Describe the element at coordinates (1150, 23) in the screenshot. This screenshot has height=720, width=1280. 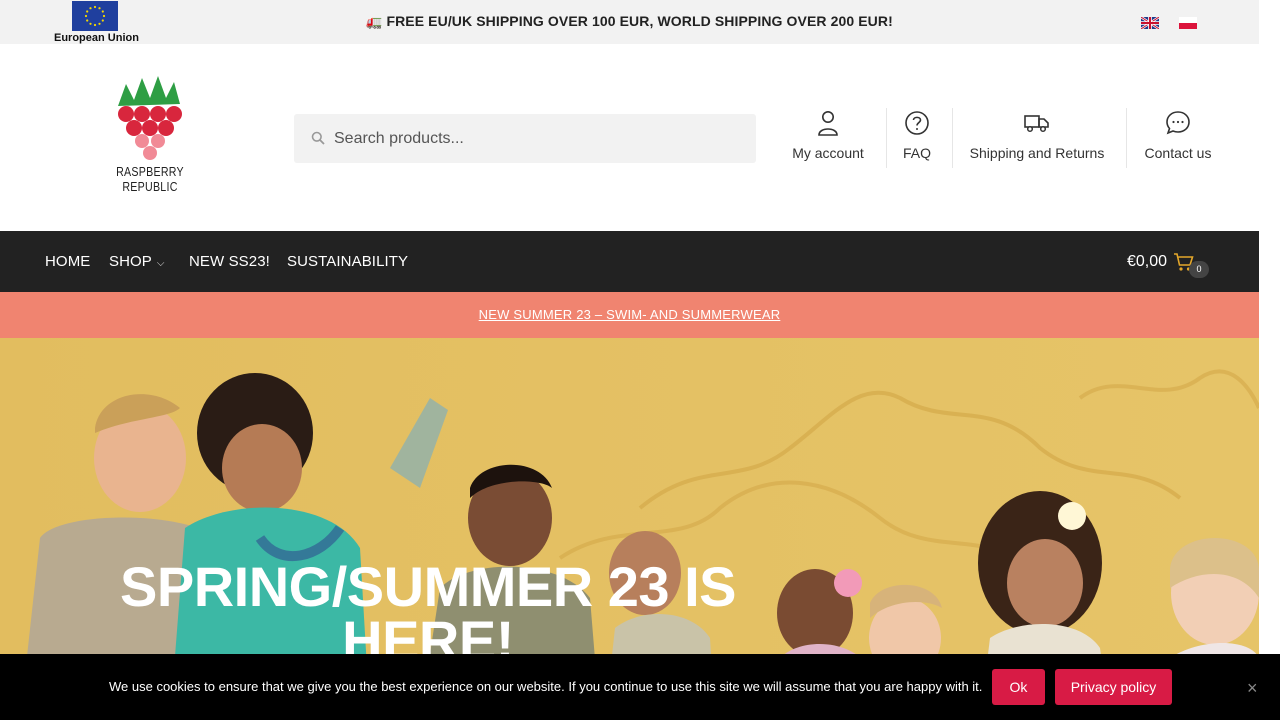
I see `uk-flag-icon` at that location.